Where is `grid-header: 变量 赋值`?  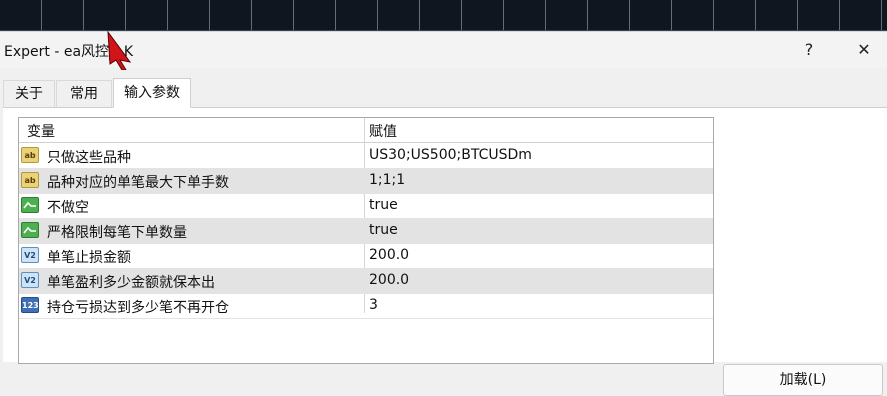 grid-header: 变量 赋值 is located at coordinates (366, 130).